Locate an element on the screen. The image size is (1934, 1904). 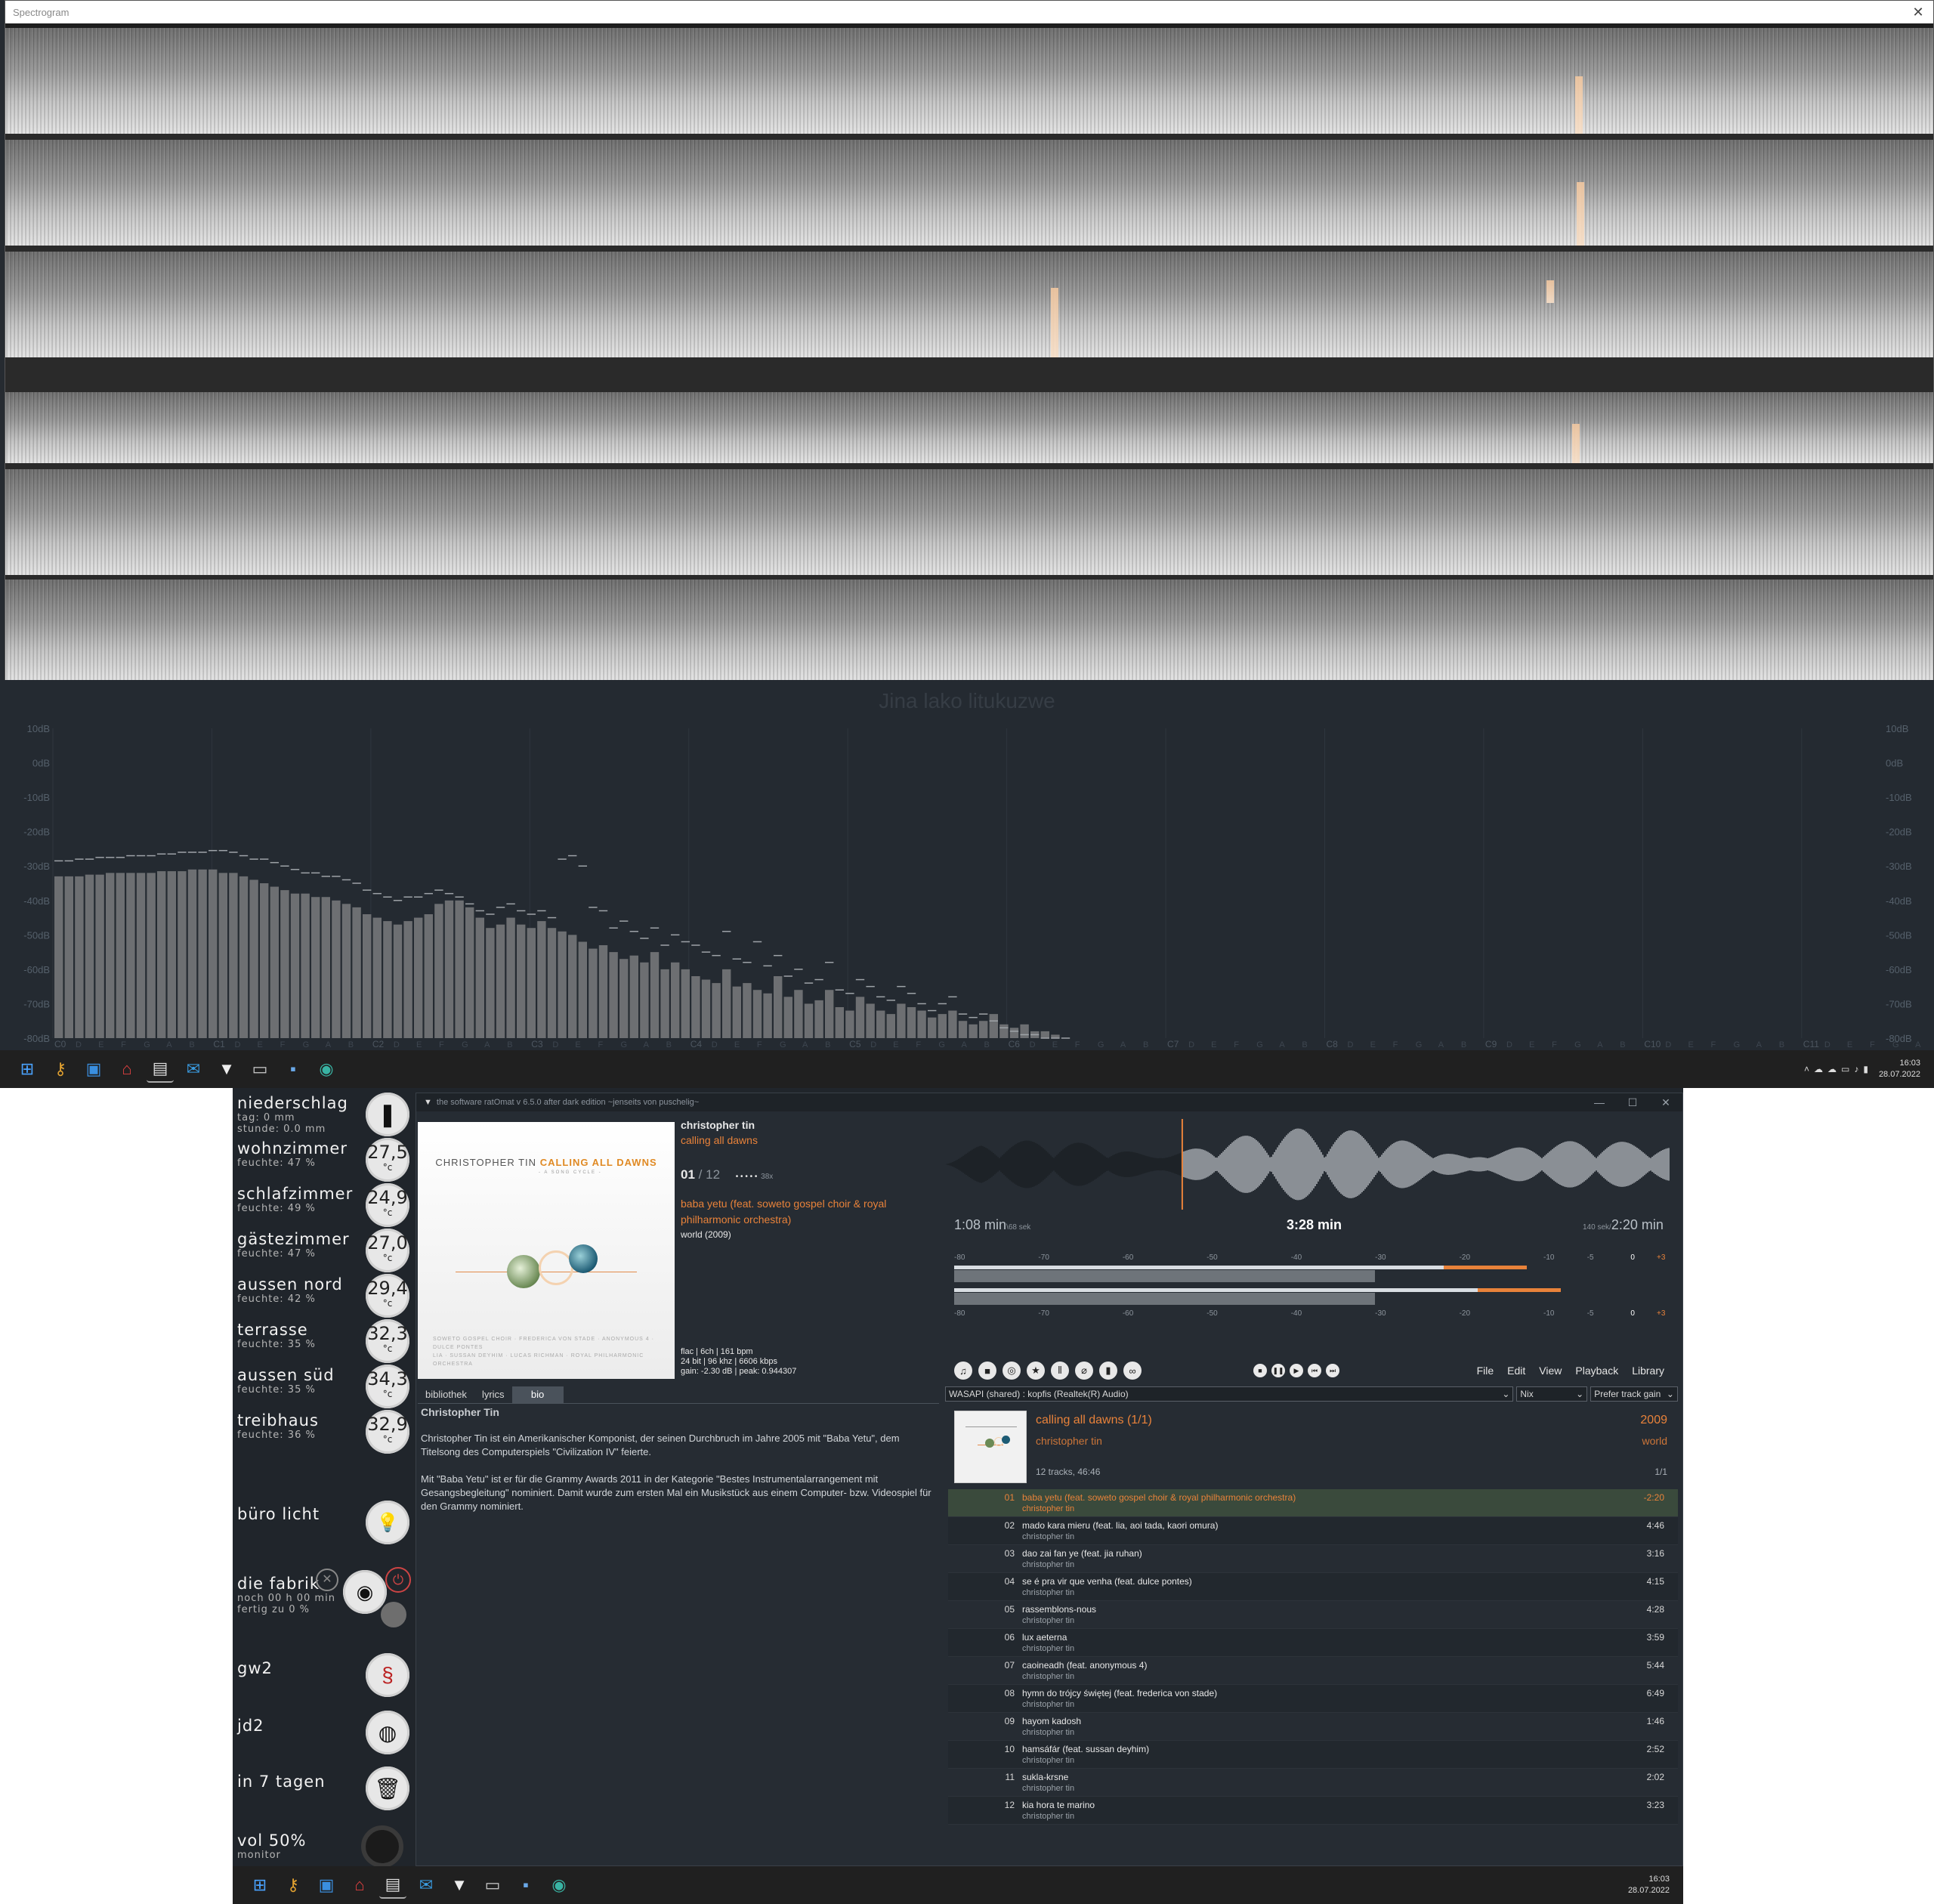
tab-bibliothek: bibliothek is located at coordinates (446, 1394).